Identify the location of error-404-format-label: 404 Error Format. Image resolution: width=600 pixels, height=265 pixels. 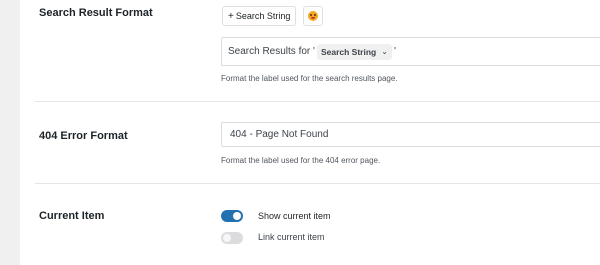
(83, 136).